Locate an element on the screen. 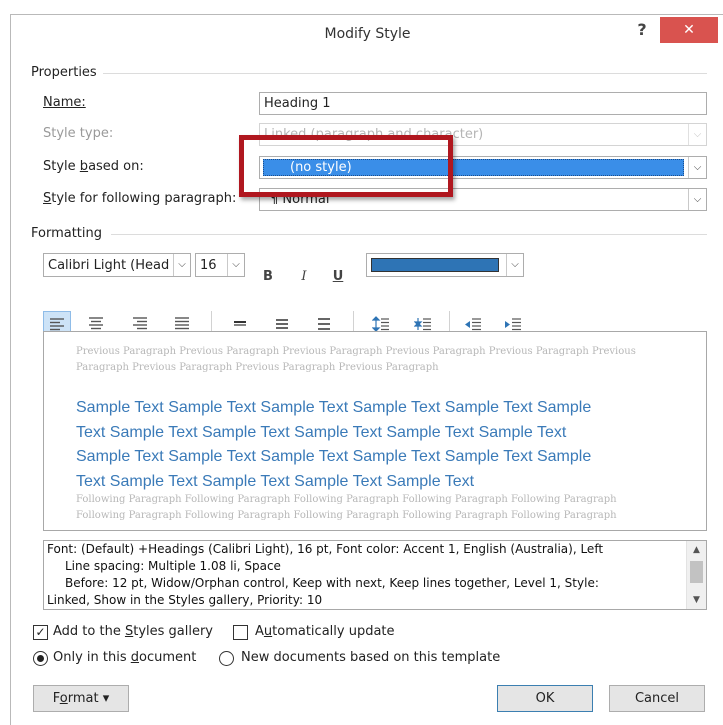 The width and height of the screenshot is (723, 725). help-button: ? is located at coordinates (642, 30).